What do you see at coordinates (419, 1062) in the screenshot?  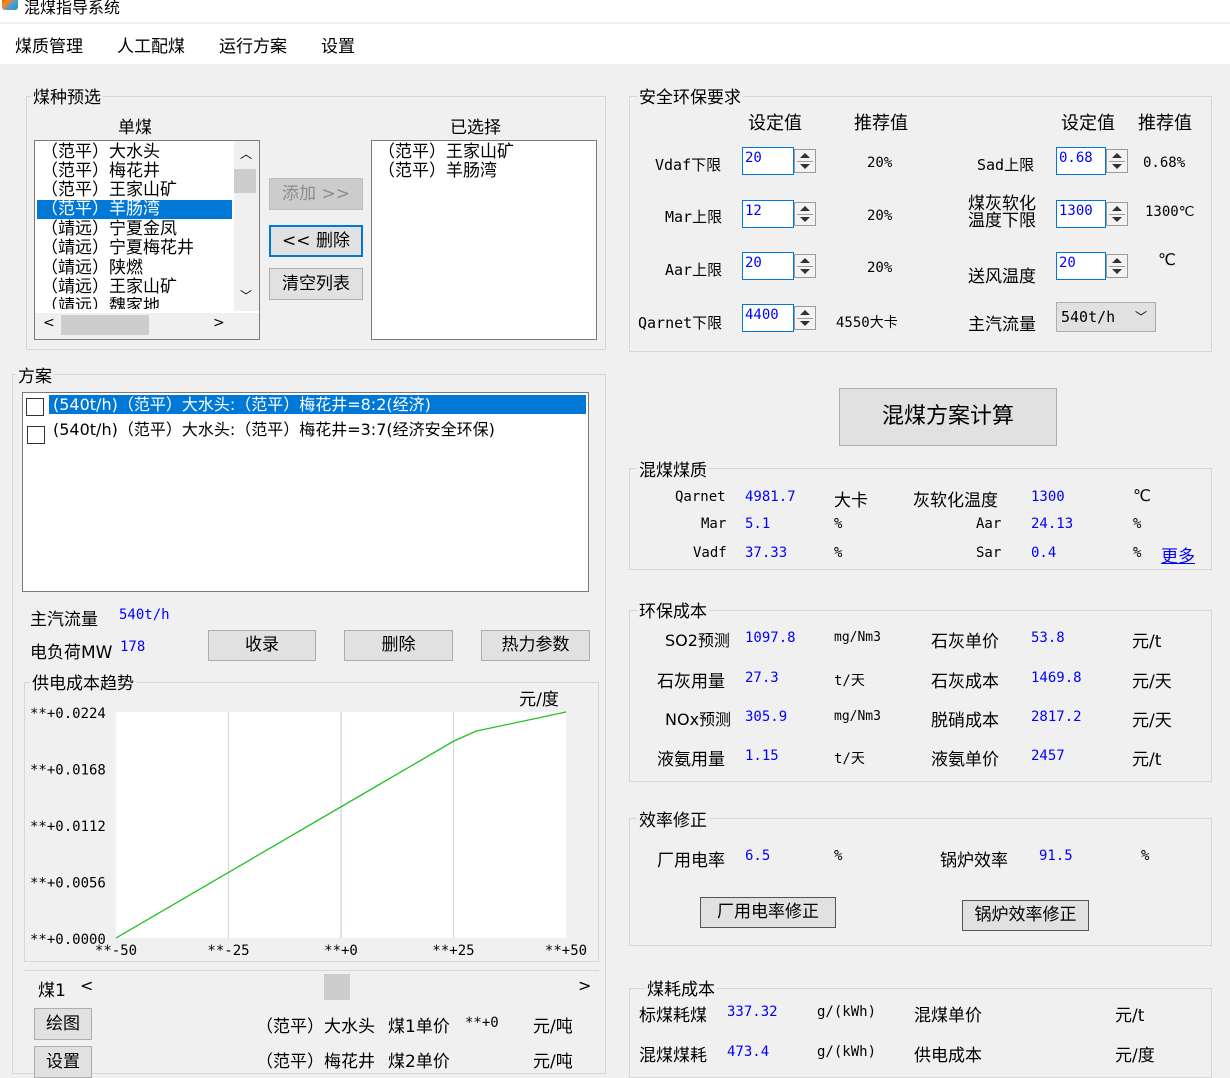 I see `coal2-price-label: 煤2单价` at bounding box center [419, 1062].